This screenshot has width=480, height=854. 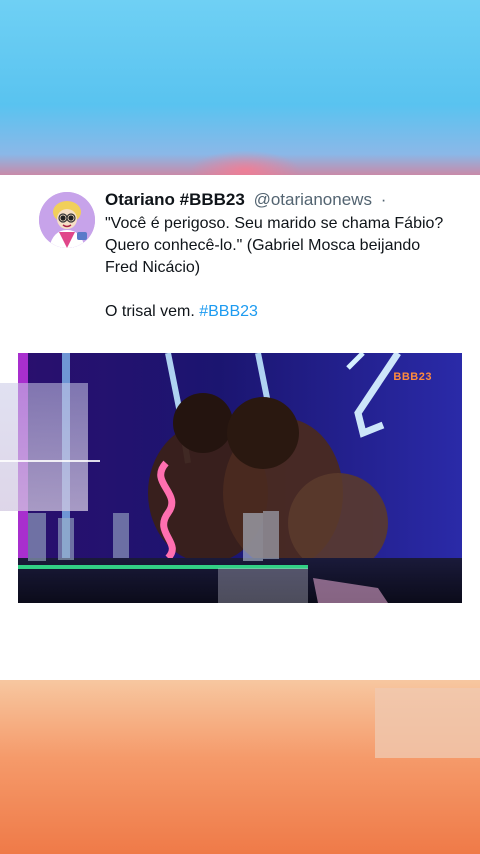 What do you see at coordinates (427, 723) in the screenshot?
I see `background-blotch` at bounding box center [427, 723].